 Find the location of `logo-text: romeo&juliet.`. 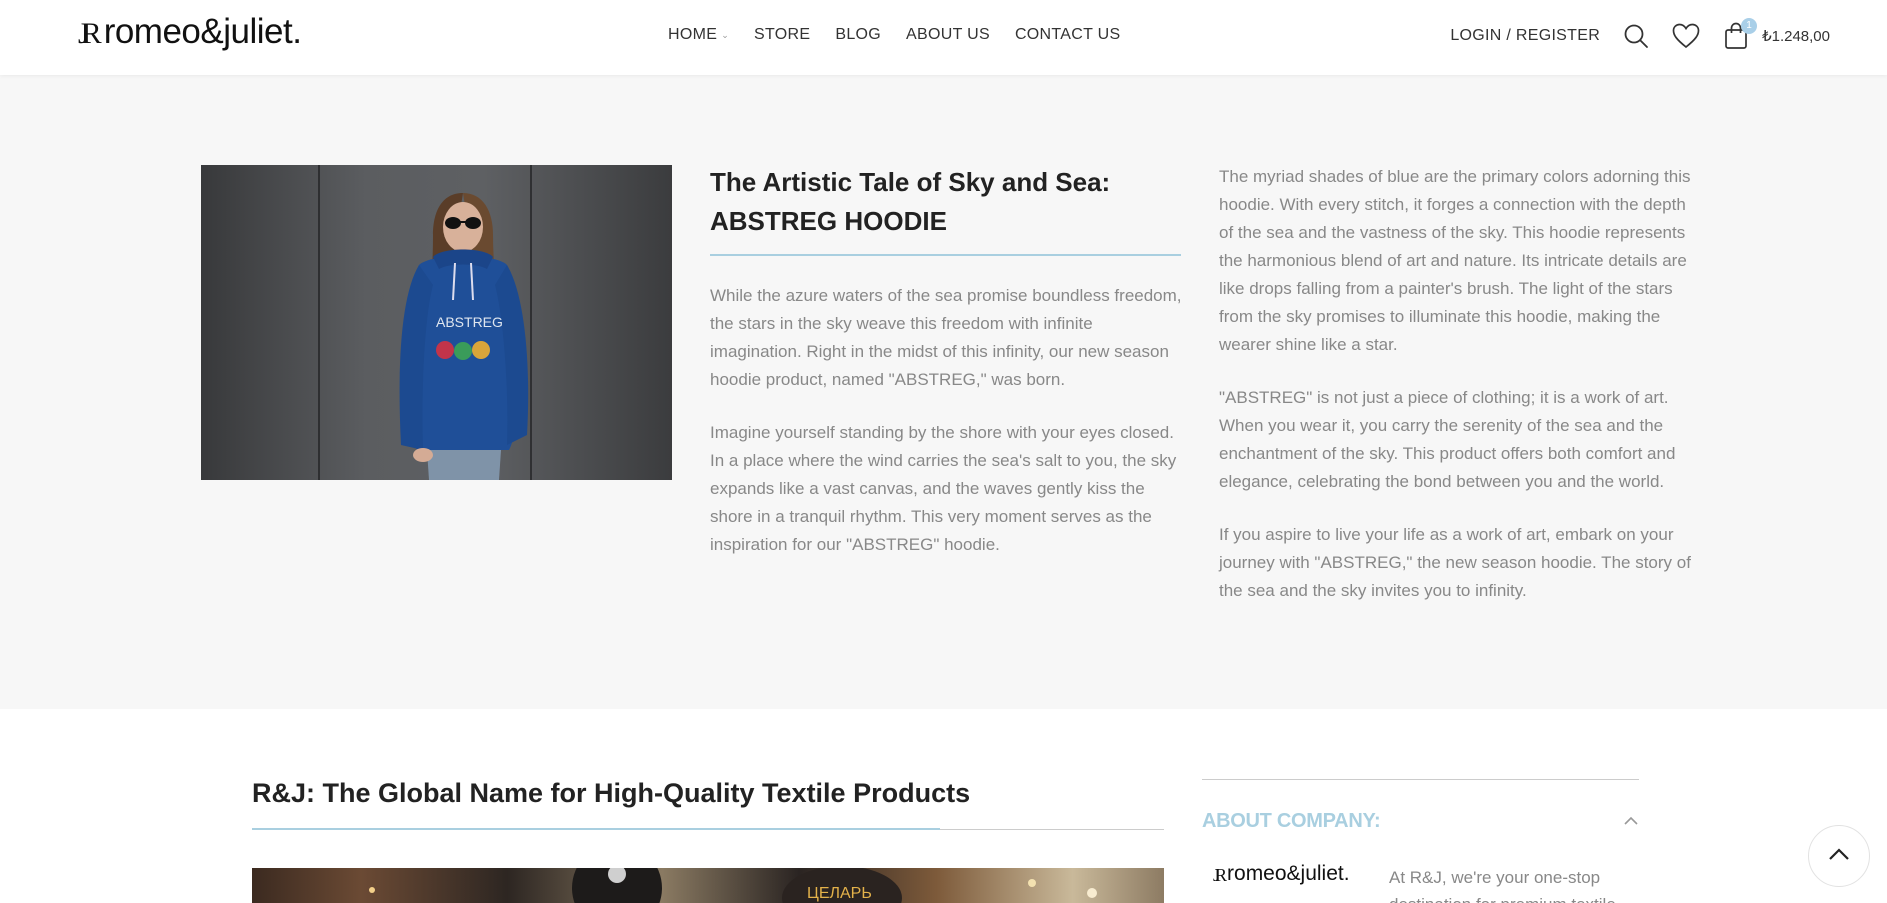

logo-text: romeo&juliet. is located at coordinates (202, 31).